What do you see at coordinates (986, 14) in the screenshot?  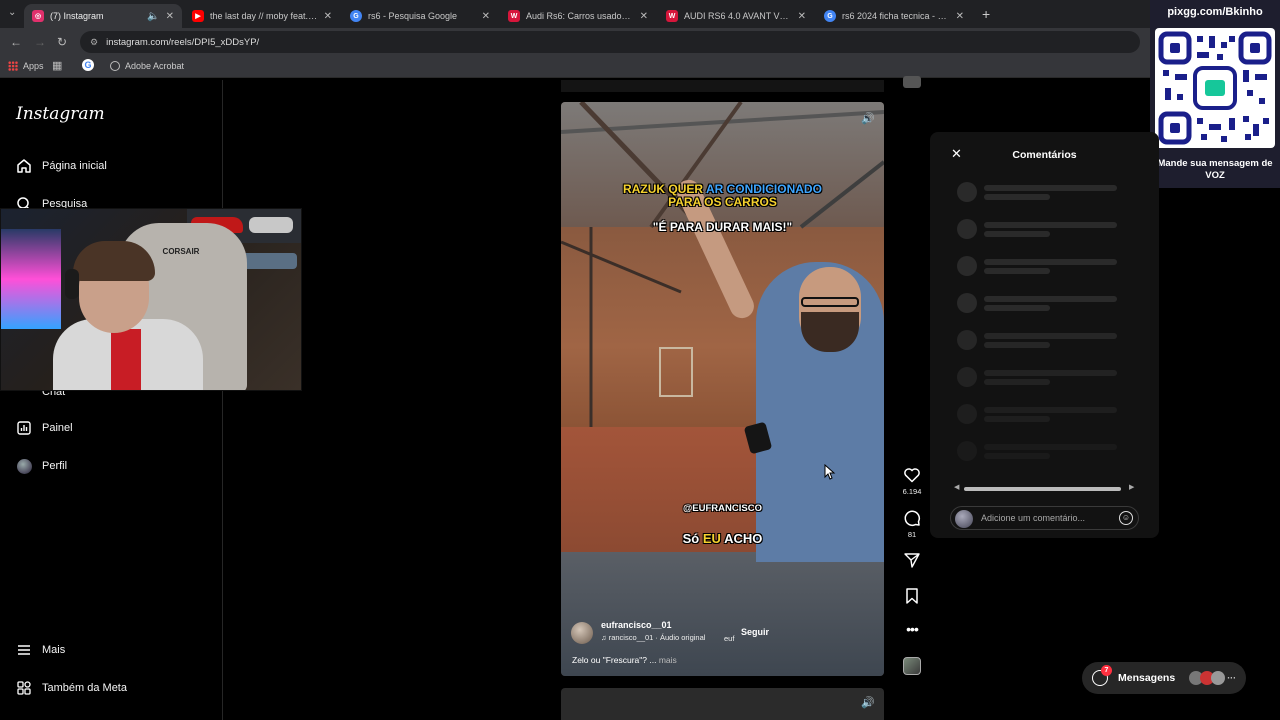 I see `new-tab-button: +` at bounding box center [986, 14].